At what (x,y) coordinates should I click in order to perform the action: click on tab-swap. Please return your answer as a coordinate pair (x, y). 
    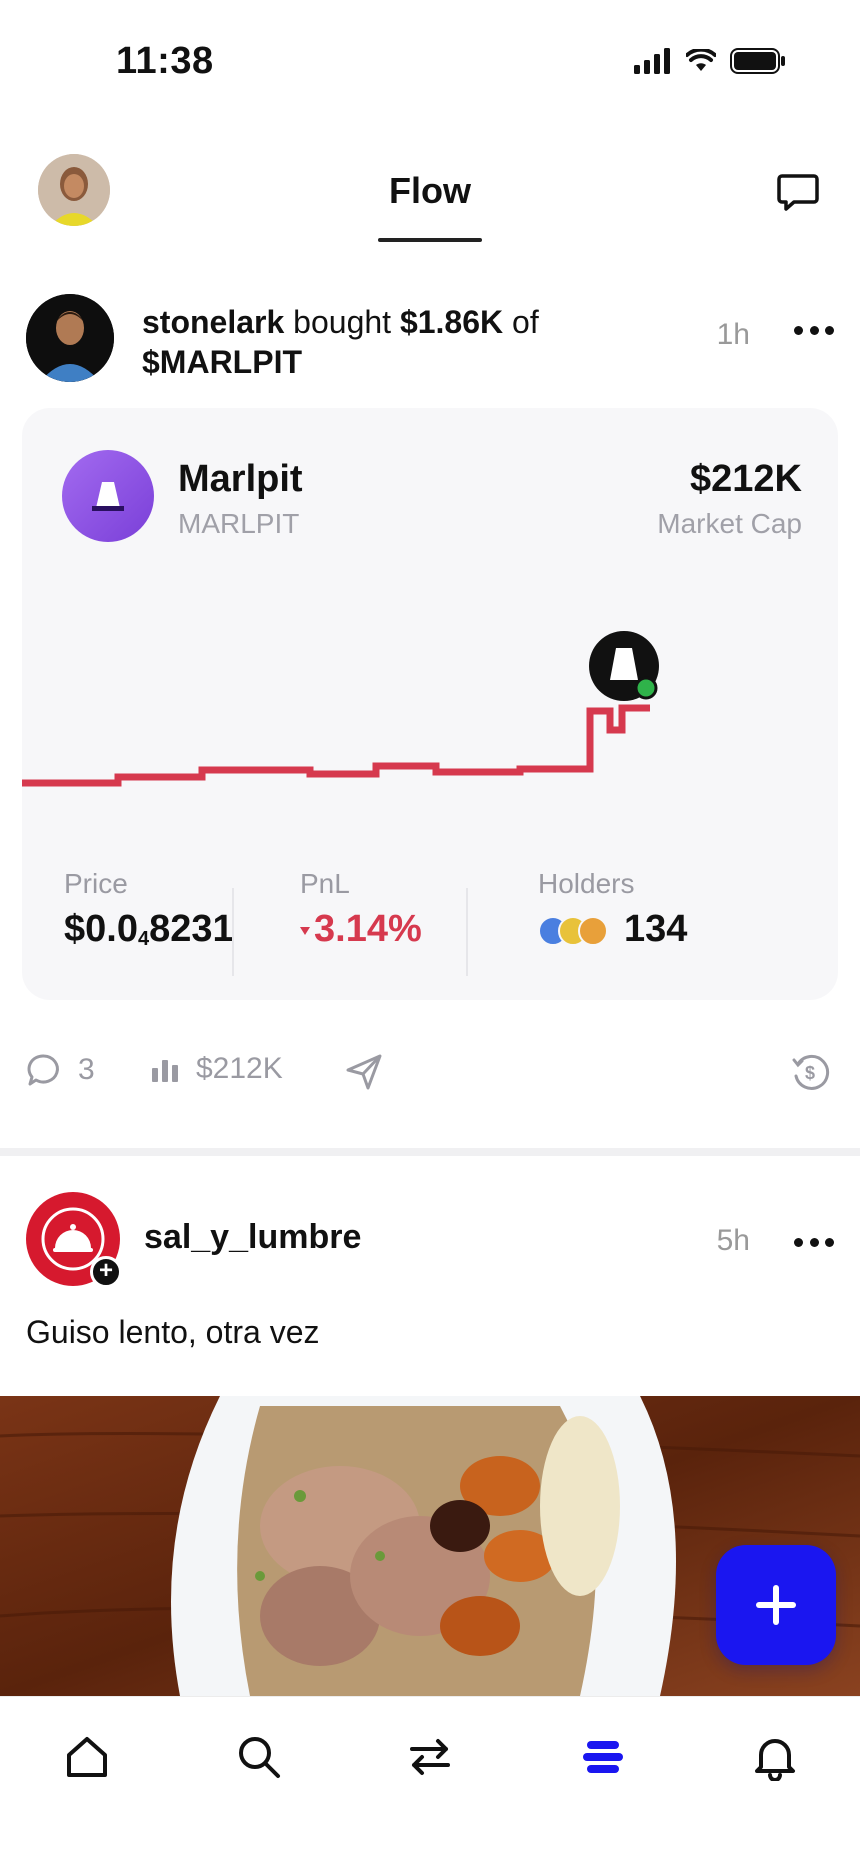
    Looking at the image, I should click on (430, 1757).